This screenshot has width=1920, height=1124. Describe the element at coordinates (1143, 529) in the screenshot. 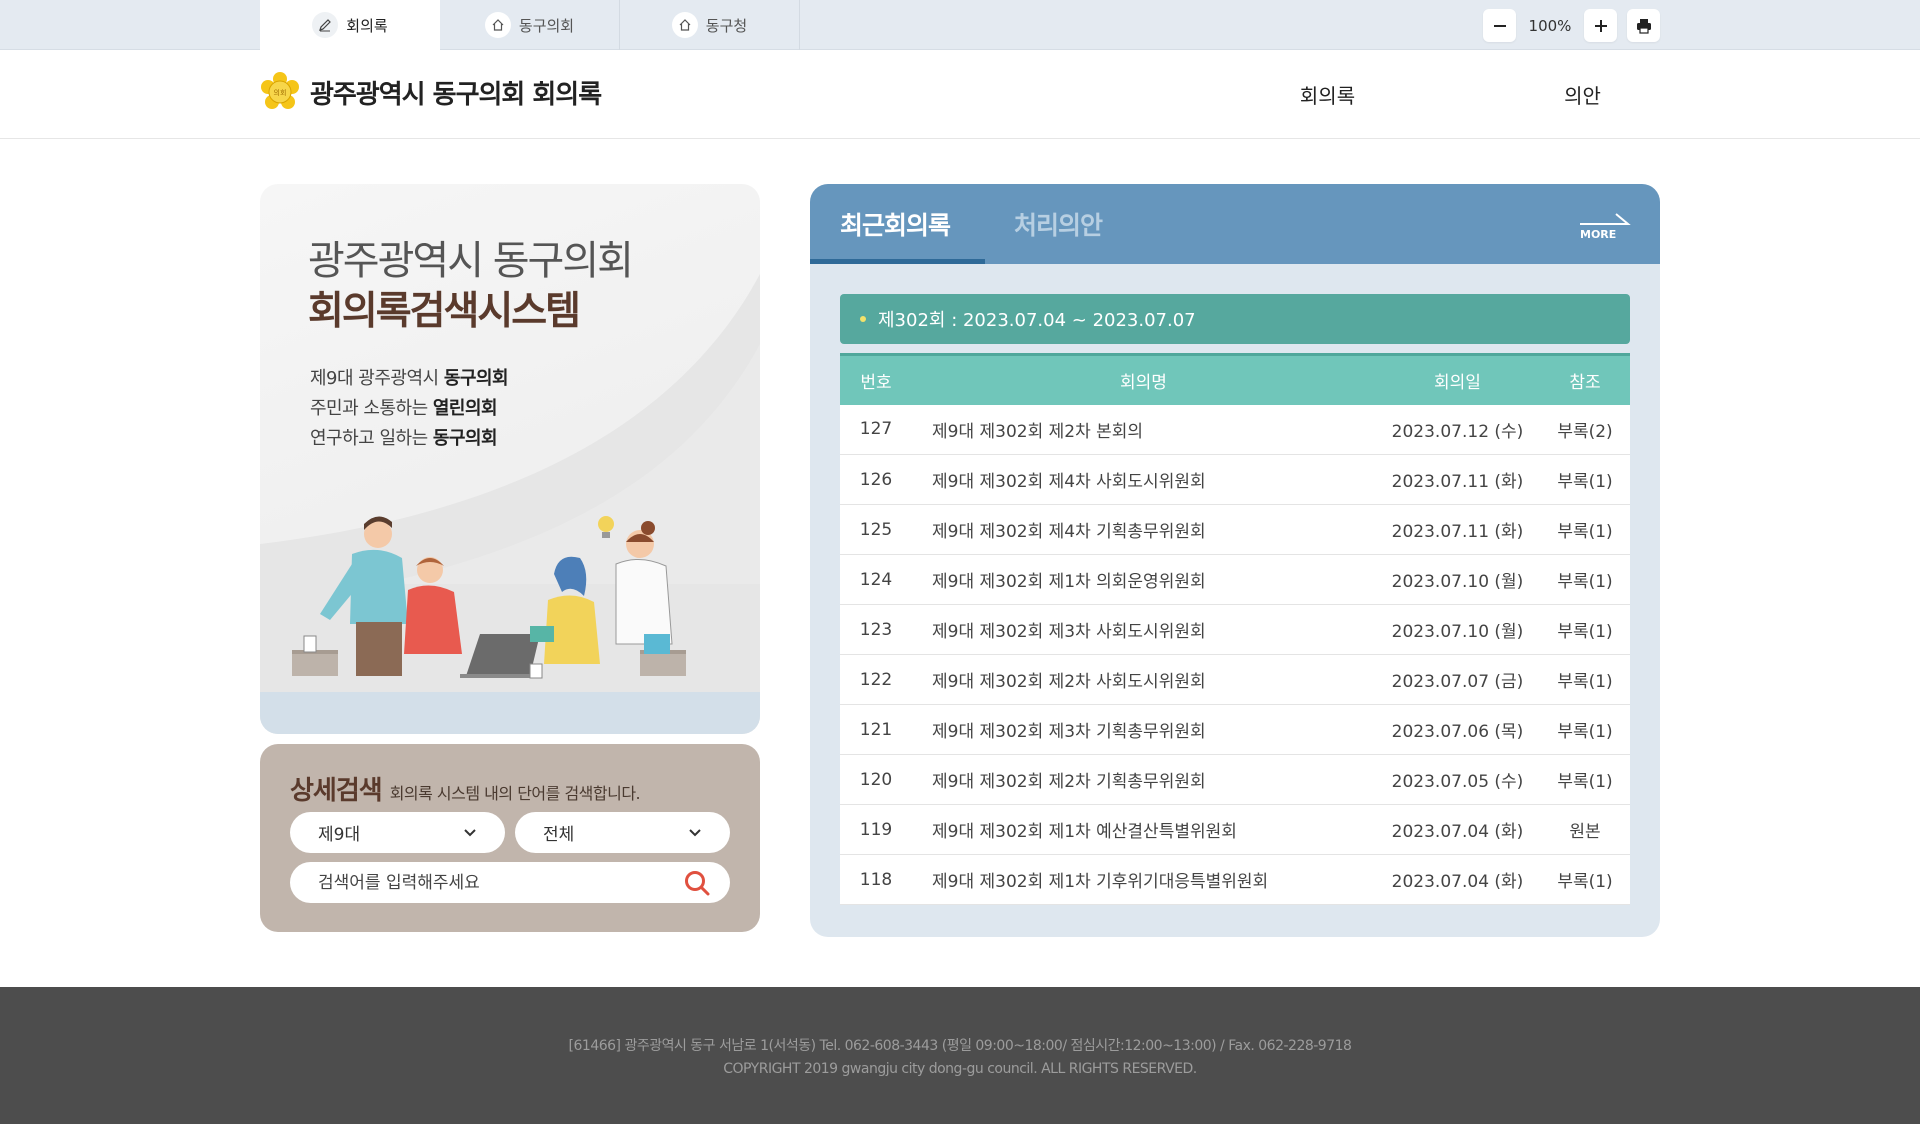

I see `row-meeting-name: 제9대 제302회 제4차 기획총무위원회` at that location.